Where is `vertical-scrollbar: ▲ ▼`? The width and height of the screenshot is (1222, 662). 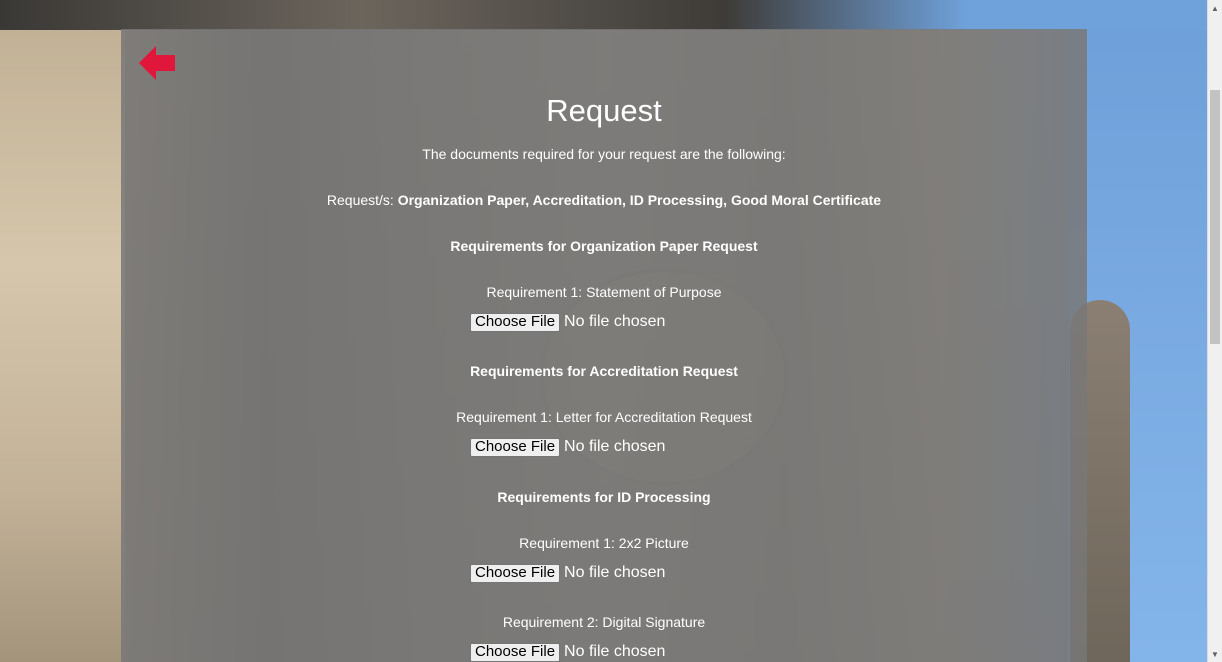 vertical-scrollbar: ▲ ▼ is located at coordinates (1214, 331).